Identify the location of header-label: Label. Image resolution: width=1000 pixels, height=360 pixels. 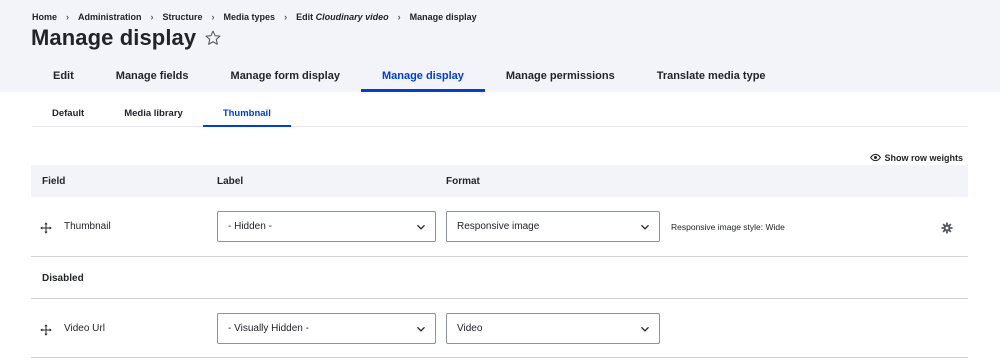
(230, 181).